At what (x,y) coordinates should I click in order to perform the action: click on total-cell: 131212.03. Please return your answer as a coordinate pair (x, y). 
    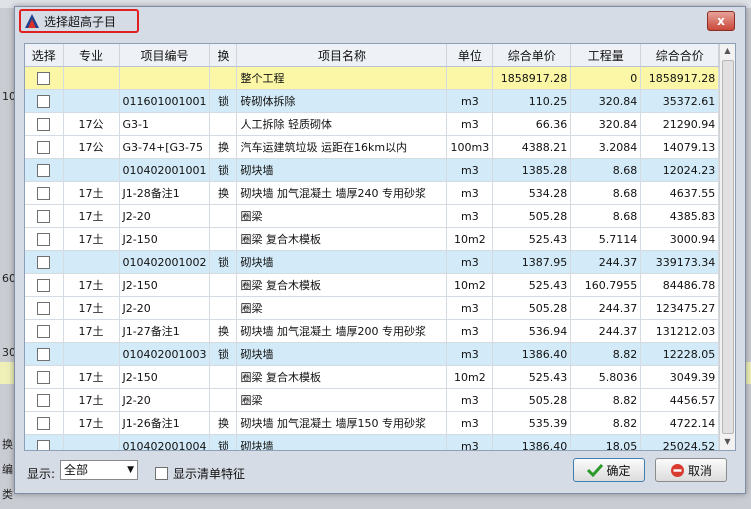
    Looking at the image, I should click on (680, 331).